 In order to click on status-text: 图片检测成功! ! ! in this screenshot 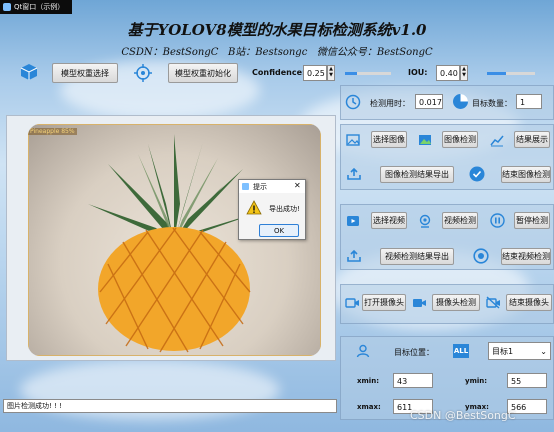, I will do `click(170, 406)`.